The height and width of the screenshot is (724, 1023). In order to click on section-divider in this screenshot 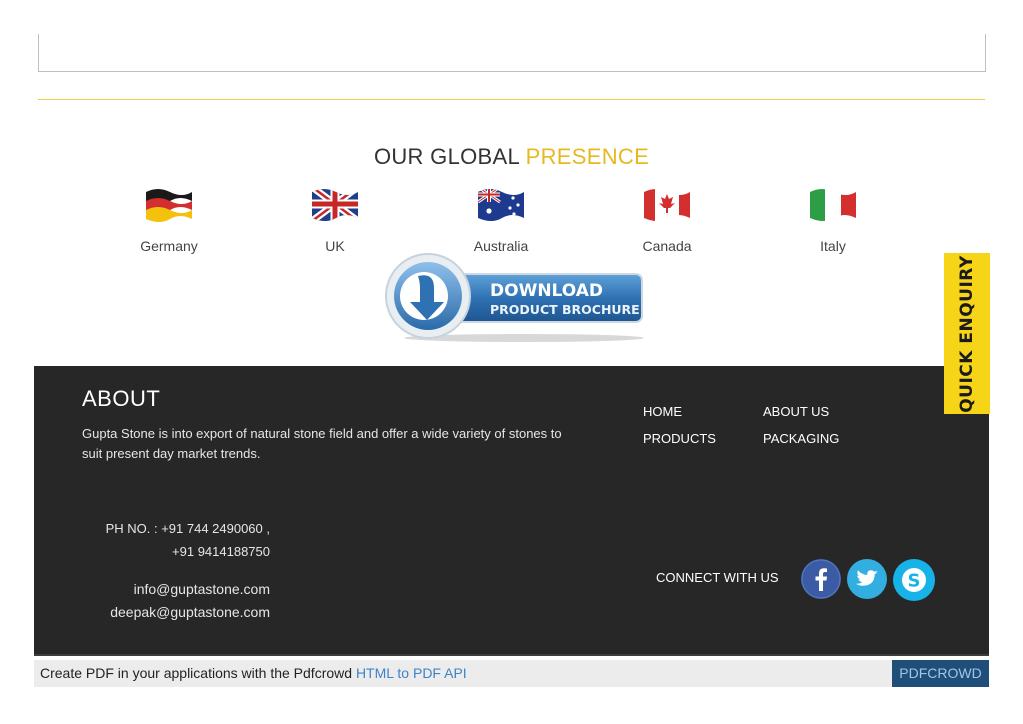, I will do `click(511, 99)`.